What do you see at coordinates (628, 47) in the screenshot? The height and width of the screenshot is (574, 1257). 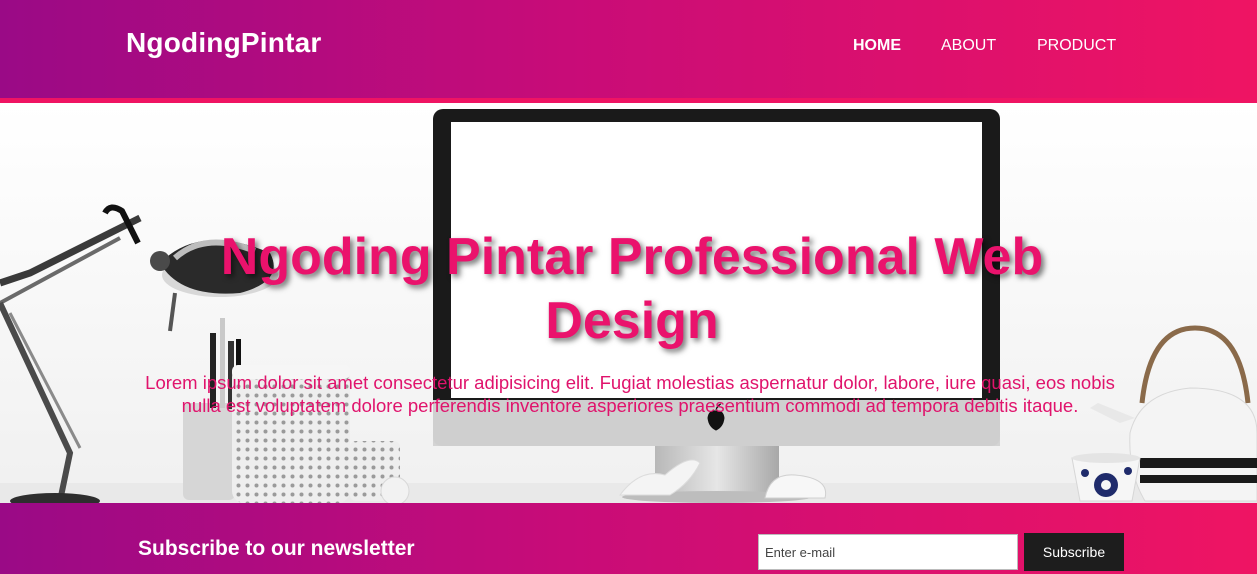 I see `main-nav: HOME ABOUT PRODUCT` at bounding box center [628, 47].